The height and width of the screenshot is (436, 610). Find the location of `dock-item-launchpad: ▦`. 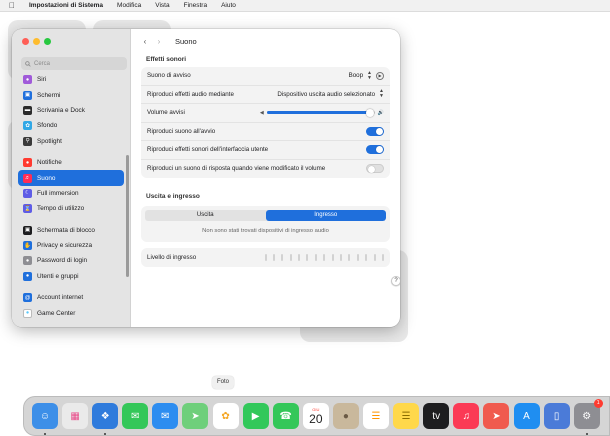

dock-item-launchpad: ▦ is located at coordinates (75, 416).